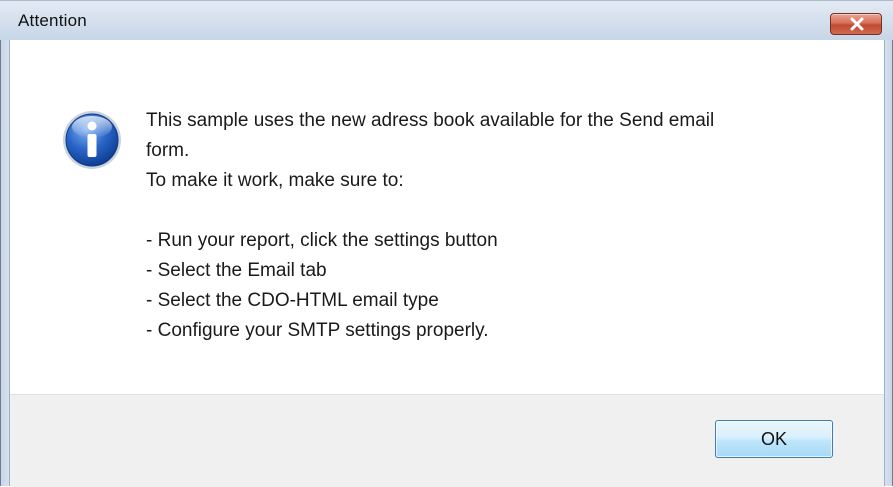 This screenshot has height=487, width=893. Describe the element at coordinates (889, 263) in the screenshot. I see `window-frame-right` at that location.